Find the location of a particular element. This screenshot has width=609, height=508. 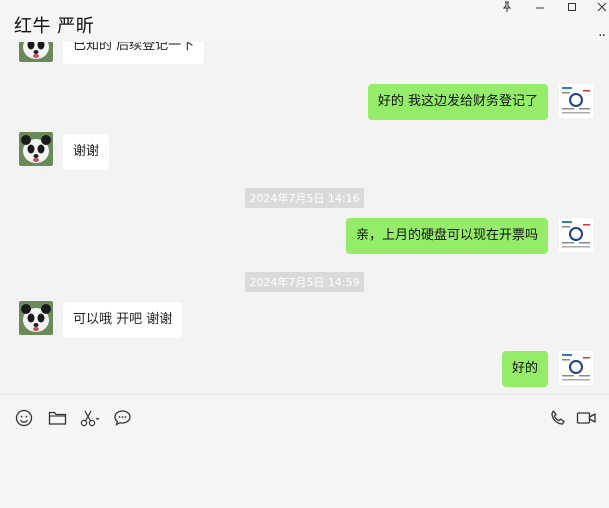

outgoing-message: 好的 我这边发给财务登记了 is located at coordinates (457, 102).